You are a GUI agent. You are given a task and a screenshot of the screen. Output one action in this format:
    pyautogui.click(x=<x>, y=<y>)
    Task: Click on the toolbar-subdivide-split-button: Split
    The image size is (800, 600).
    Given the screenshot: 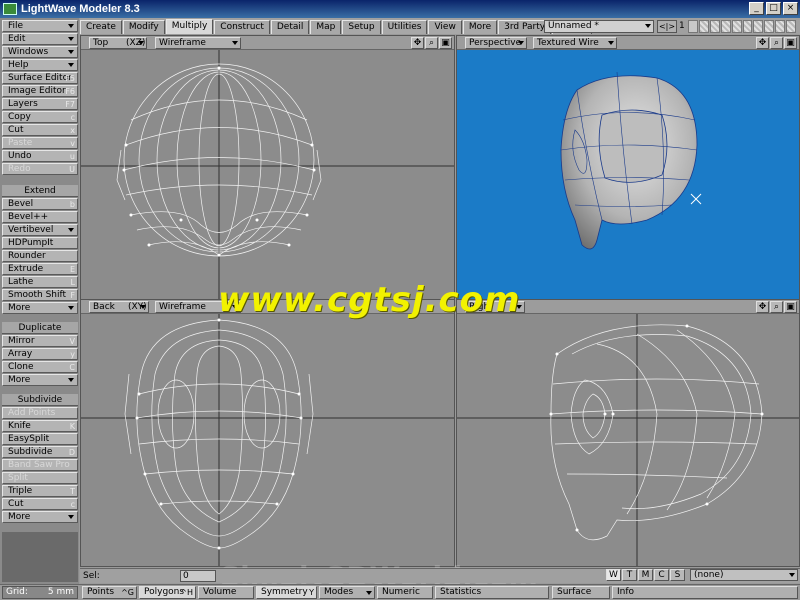 What is the action you would take?
    pyautogui.click(x=40, y=478)
    